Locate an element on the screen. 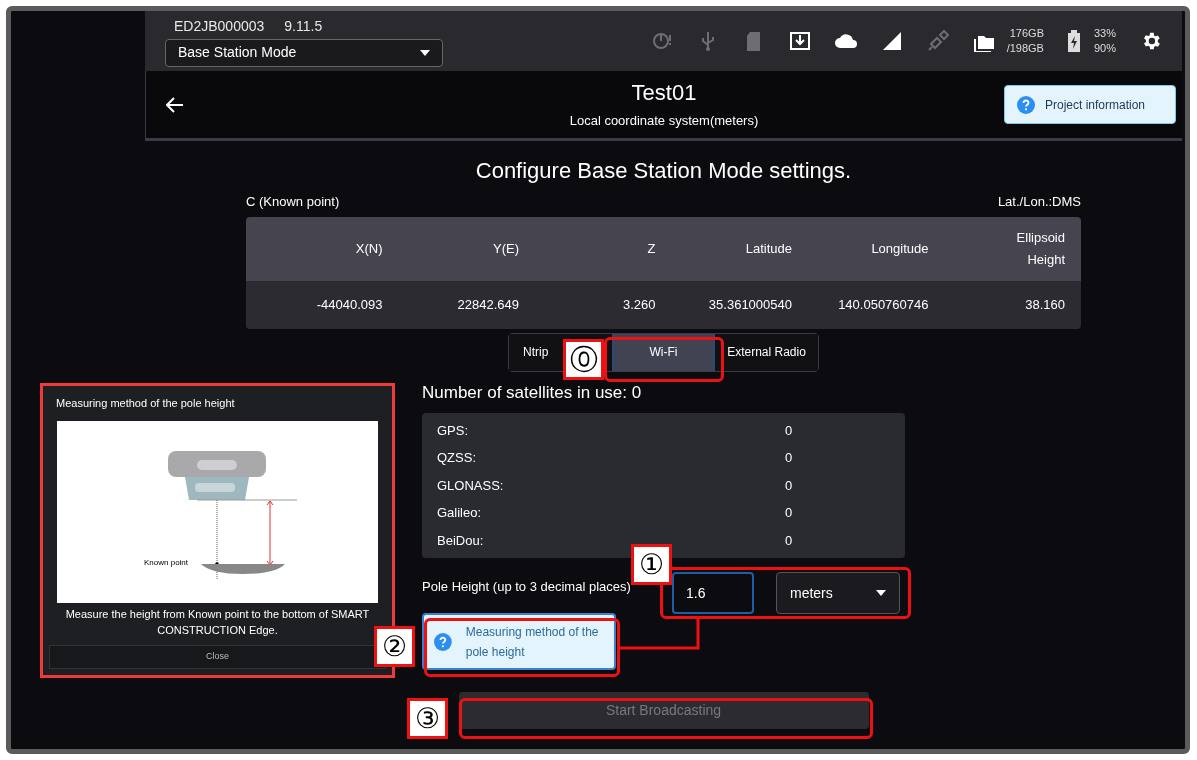 Image resolution: width=1197 pixels, height=760 pixels. callout-number: ③ is located at coordinates (427, 718).